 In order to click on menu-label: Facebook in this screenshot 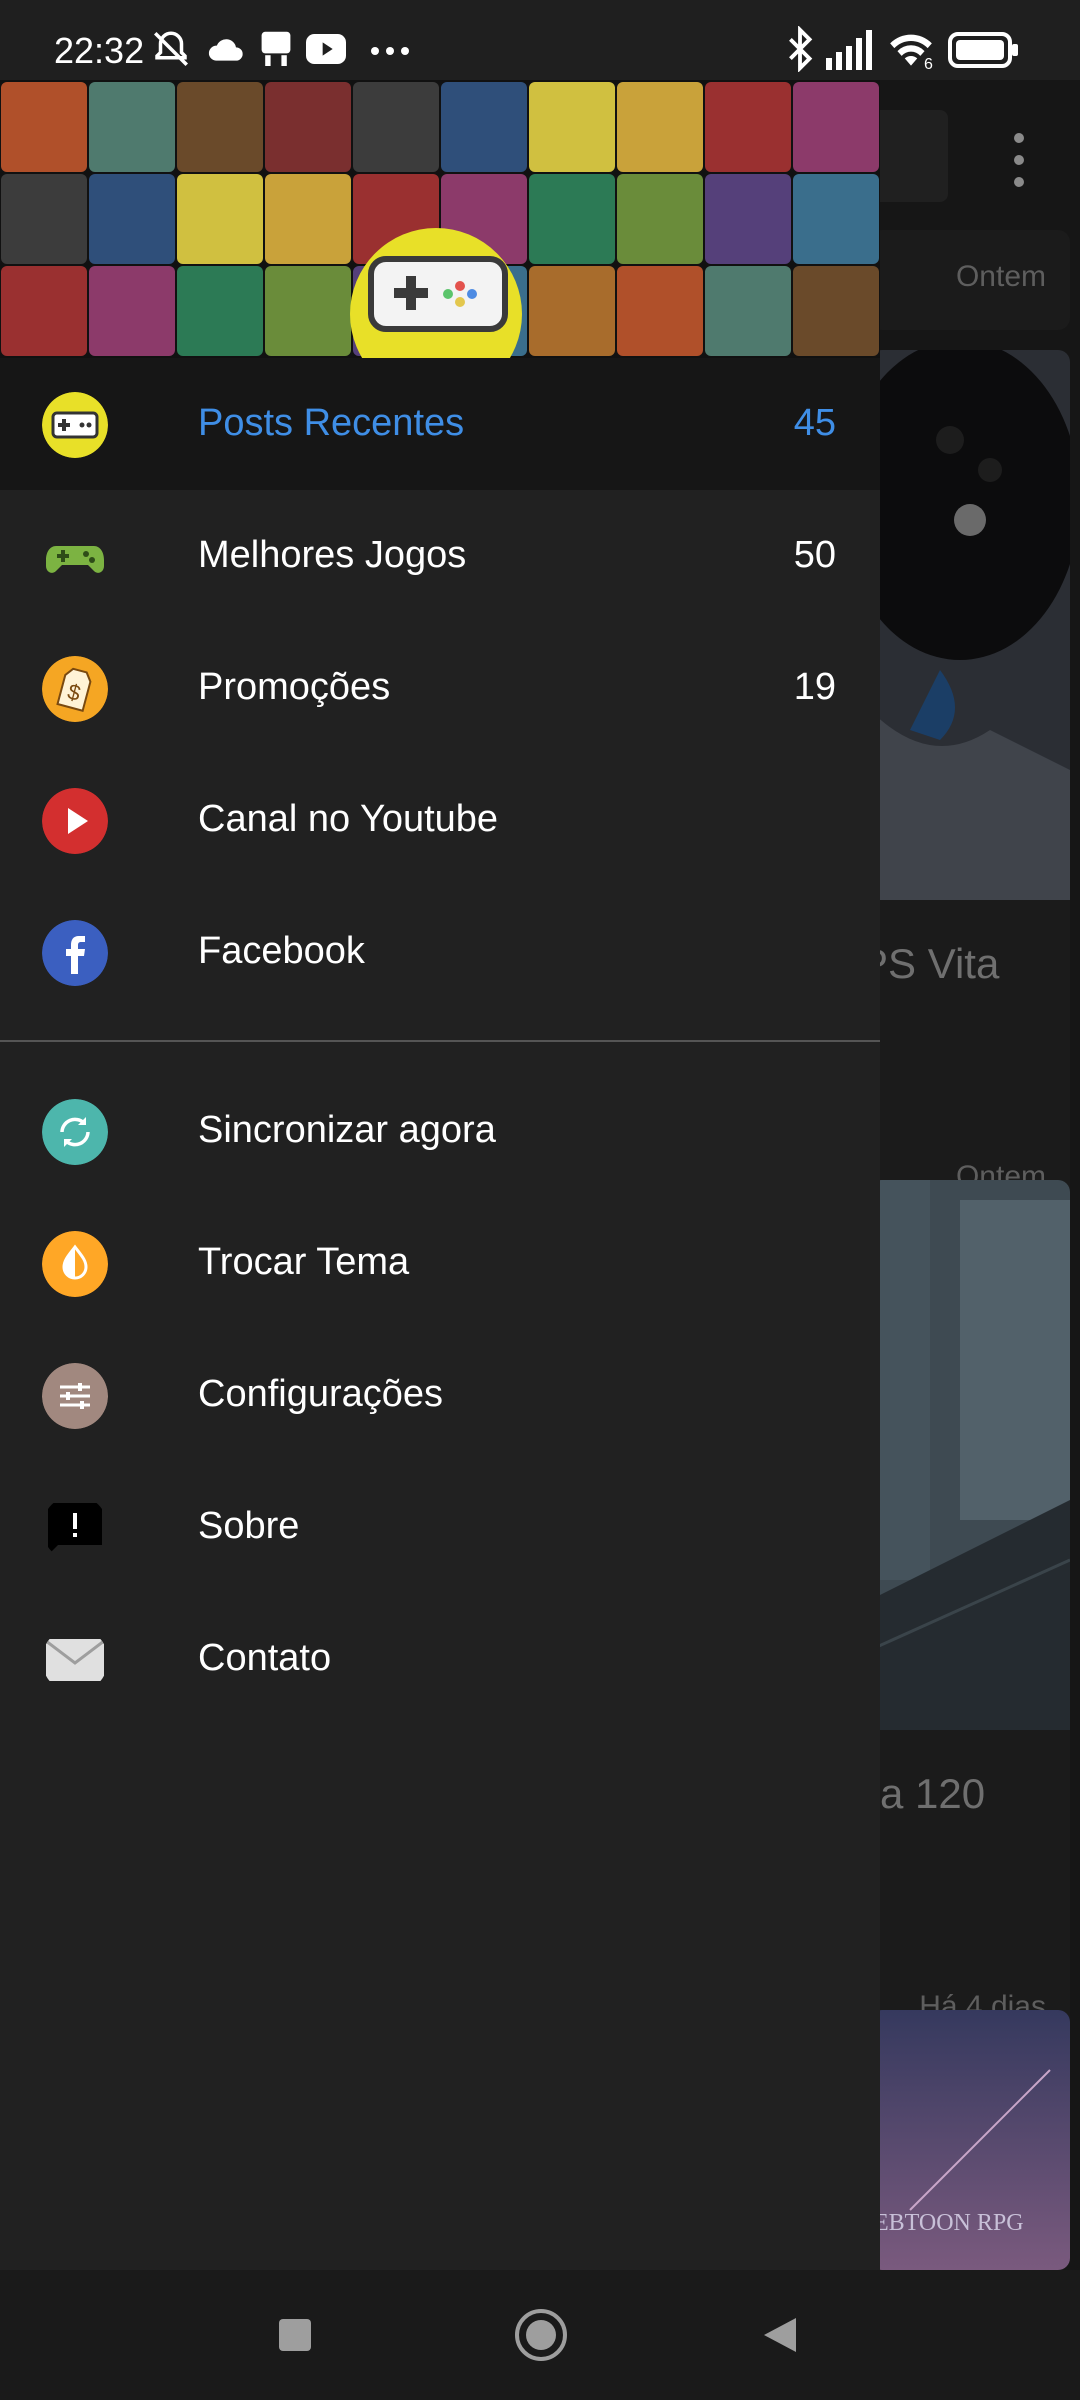, I will do `click(281, 951)`.